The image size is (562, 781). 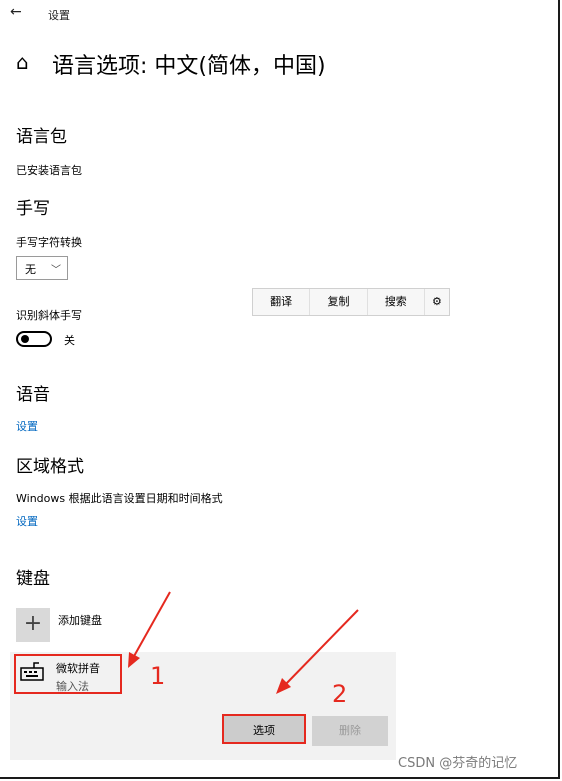 What do you see at coordinates (458, 763) in the screenshot?
I see `watermark: CSDN @芬奇的记忆` at bounding box center [458, 763].